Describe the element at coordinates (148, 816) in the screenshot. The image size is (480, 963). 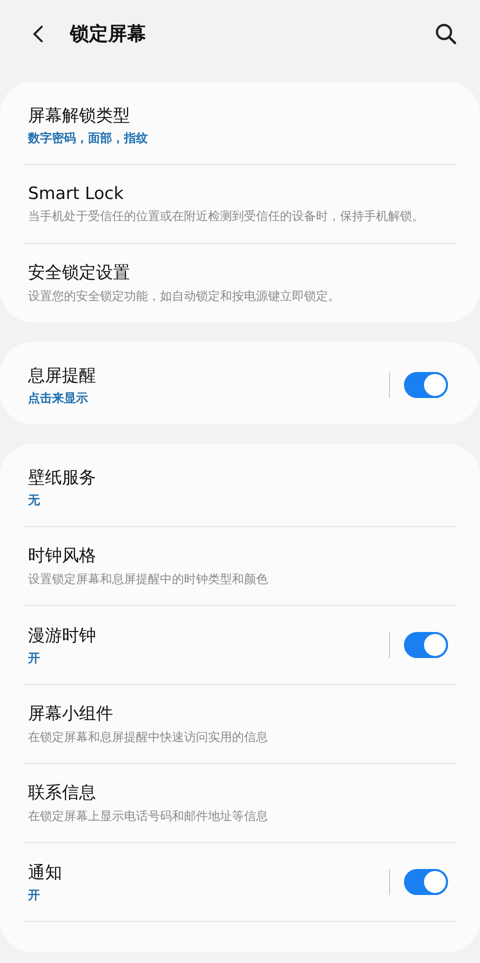
I see `item-description: 在锁定屏幕上显示电话号码和邮件地址等信息` at that location.